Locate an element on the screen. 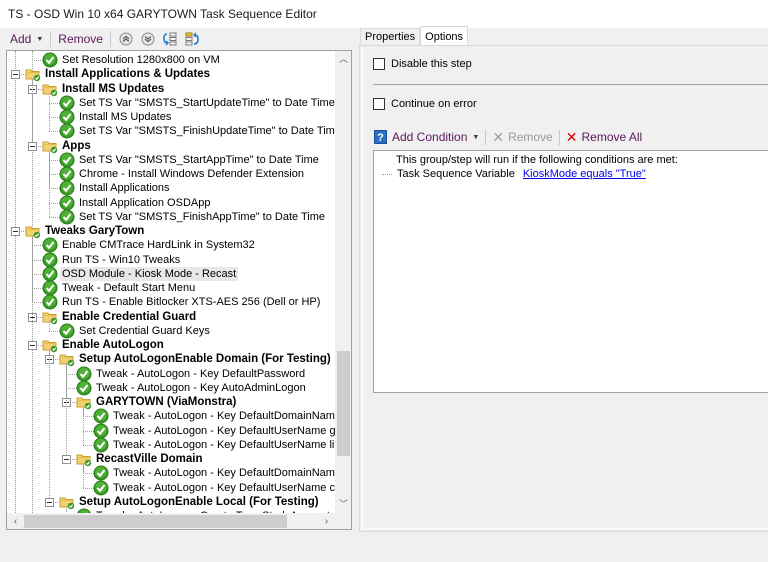 The height and width of the screenshot is (562, 768). tree-step: Install Applications is located at coordinates (115, 188).